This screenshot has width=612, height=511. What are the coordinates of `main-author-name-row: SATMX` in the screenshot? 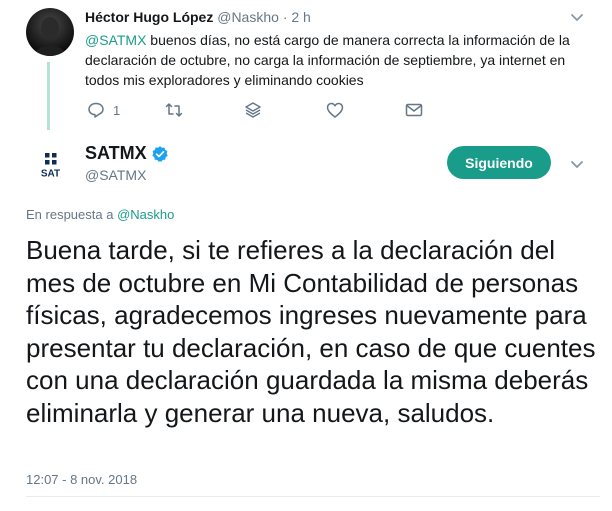 It's located at (127, 153).